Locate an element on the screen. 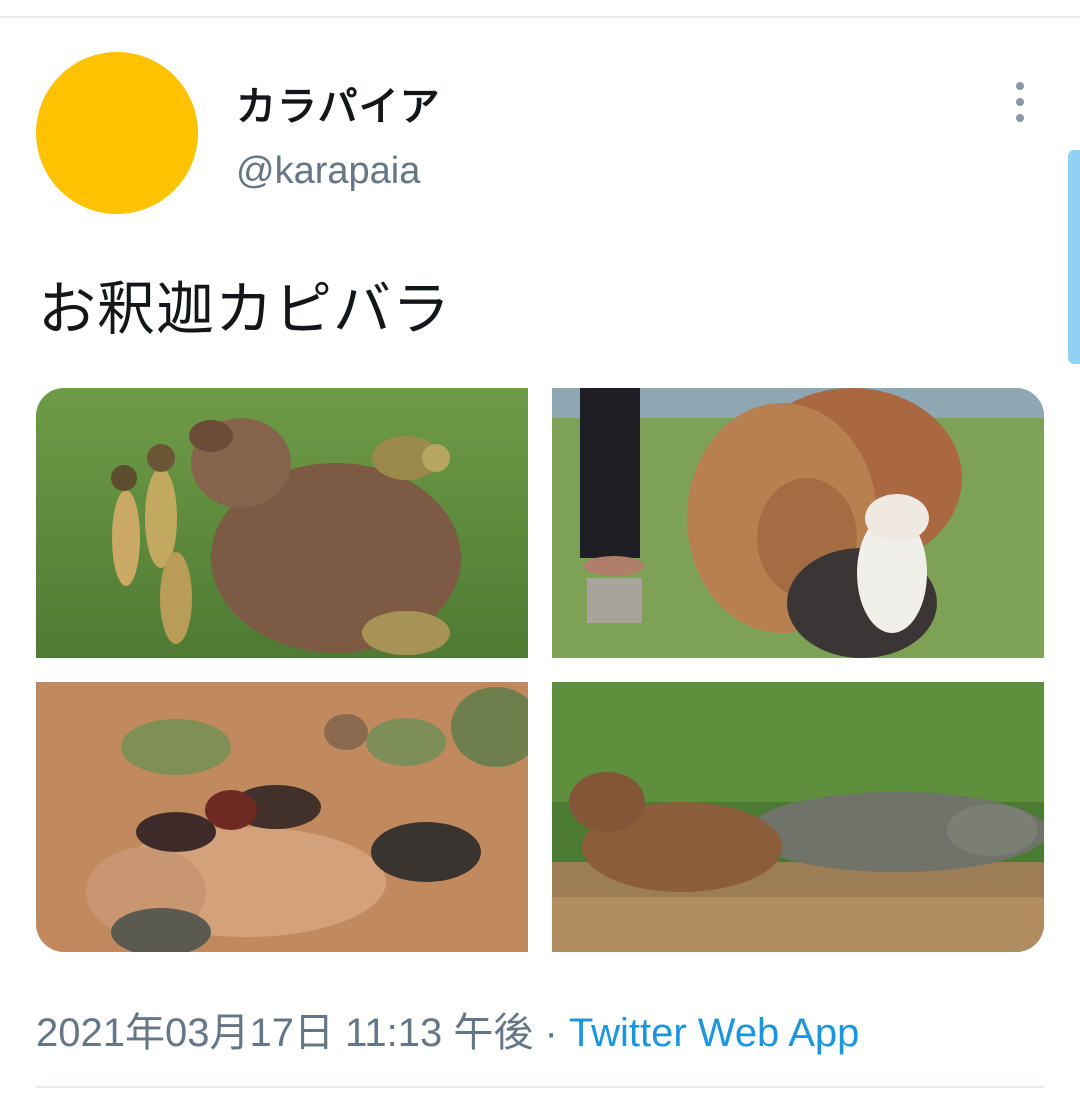 This screenshot has height=1108, width=1080. bottom-divider is located at coordinates (540, 1087).